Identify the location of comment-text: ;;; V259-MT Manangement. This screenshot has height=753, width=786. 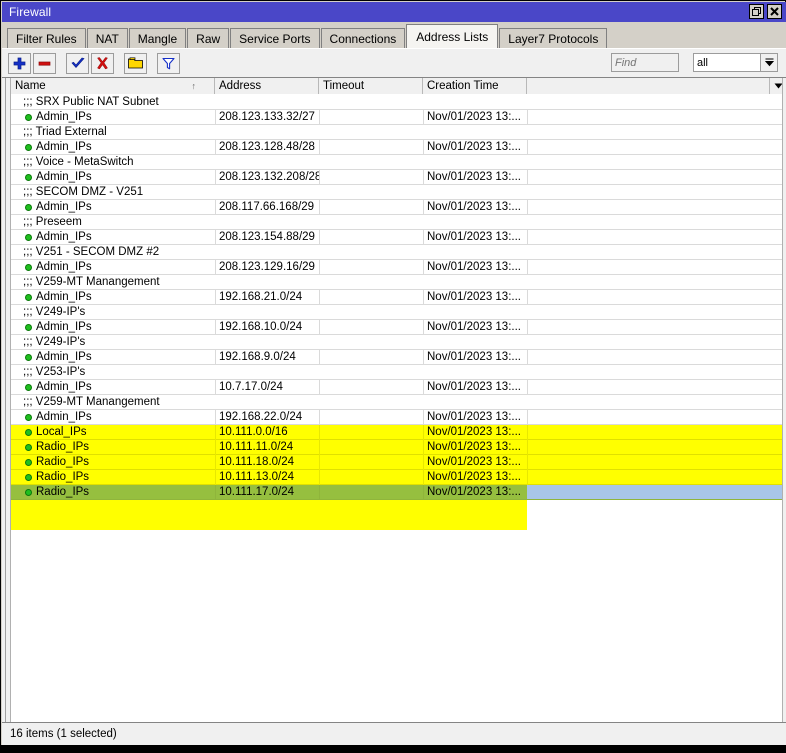
(91, 282).